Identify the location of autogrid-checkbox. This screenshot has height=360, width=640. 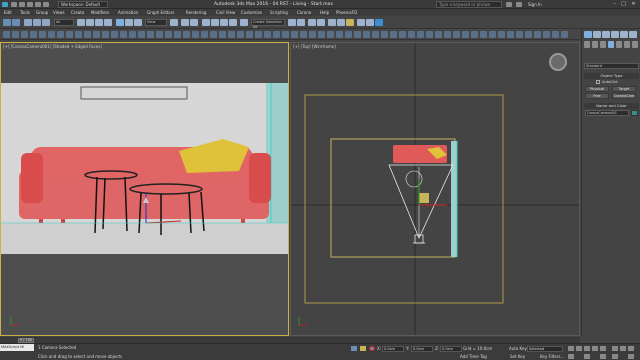
(598, 82).